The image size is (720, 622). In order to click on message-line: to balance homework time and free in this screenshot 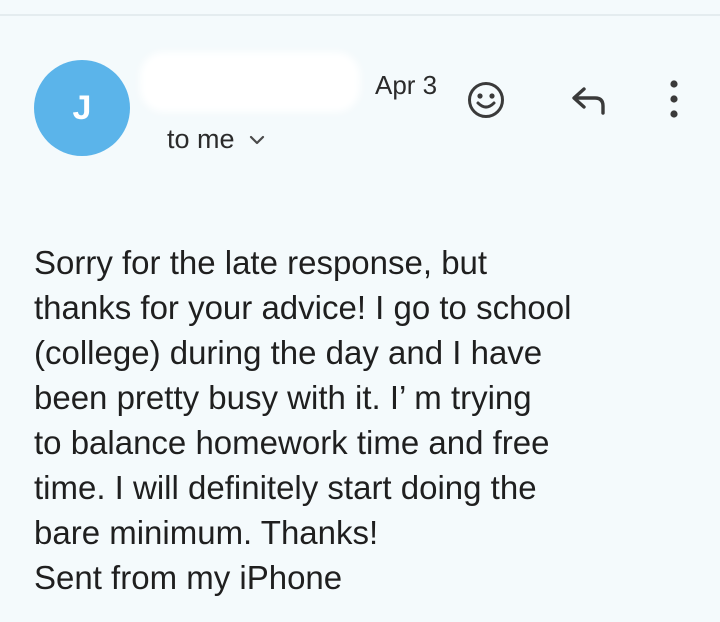, I will do `click(292, 442)`.